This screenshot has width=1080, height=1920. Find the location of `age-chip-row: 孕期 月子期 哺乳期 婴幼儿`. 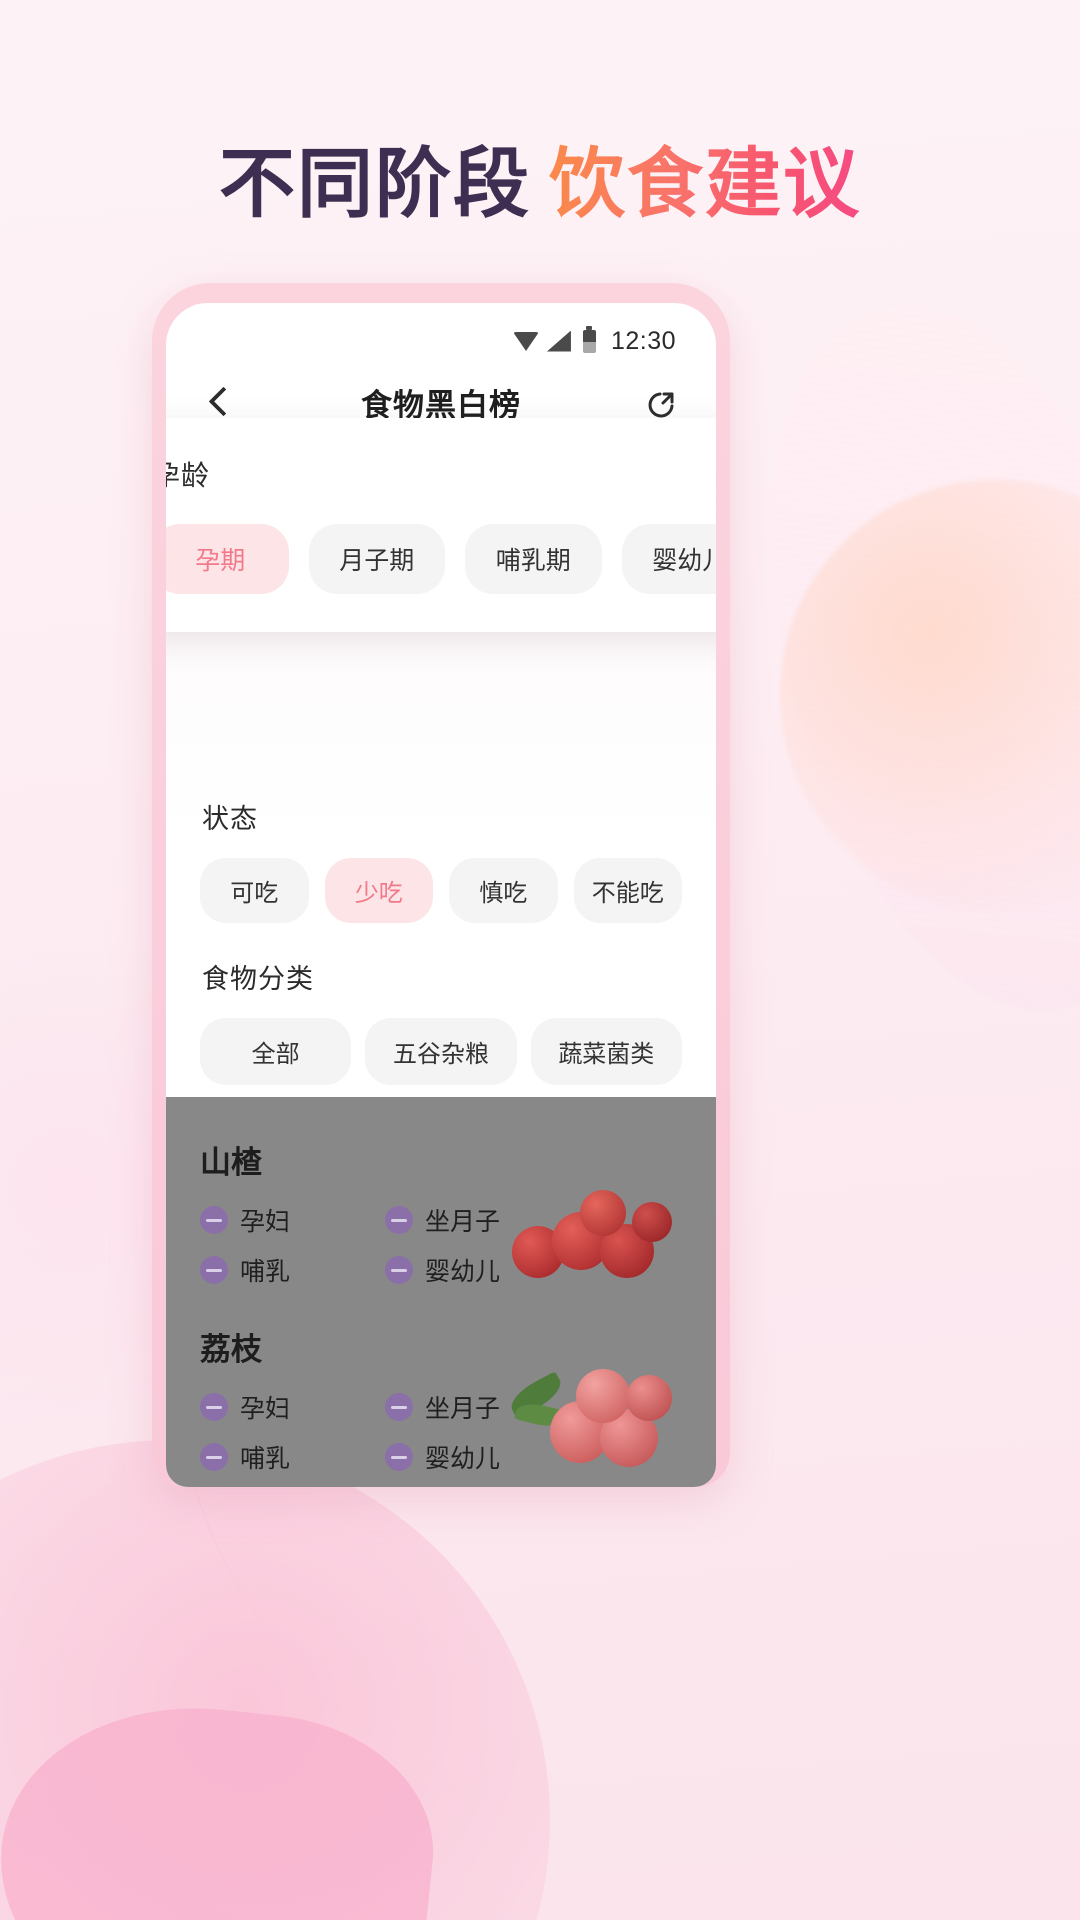

age-chip-row: 孕期 月子期 哺乳期 婴幼儿 is located at coordinates (441, 559).